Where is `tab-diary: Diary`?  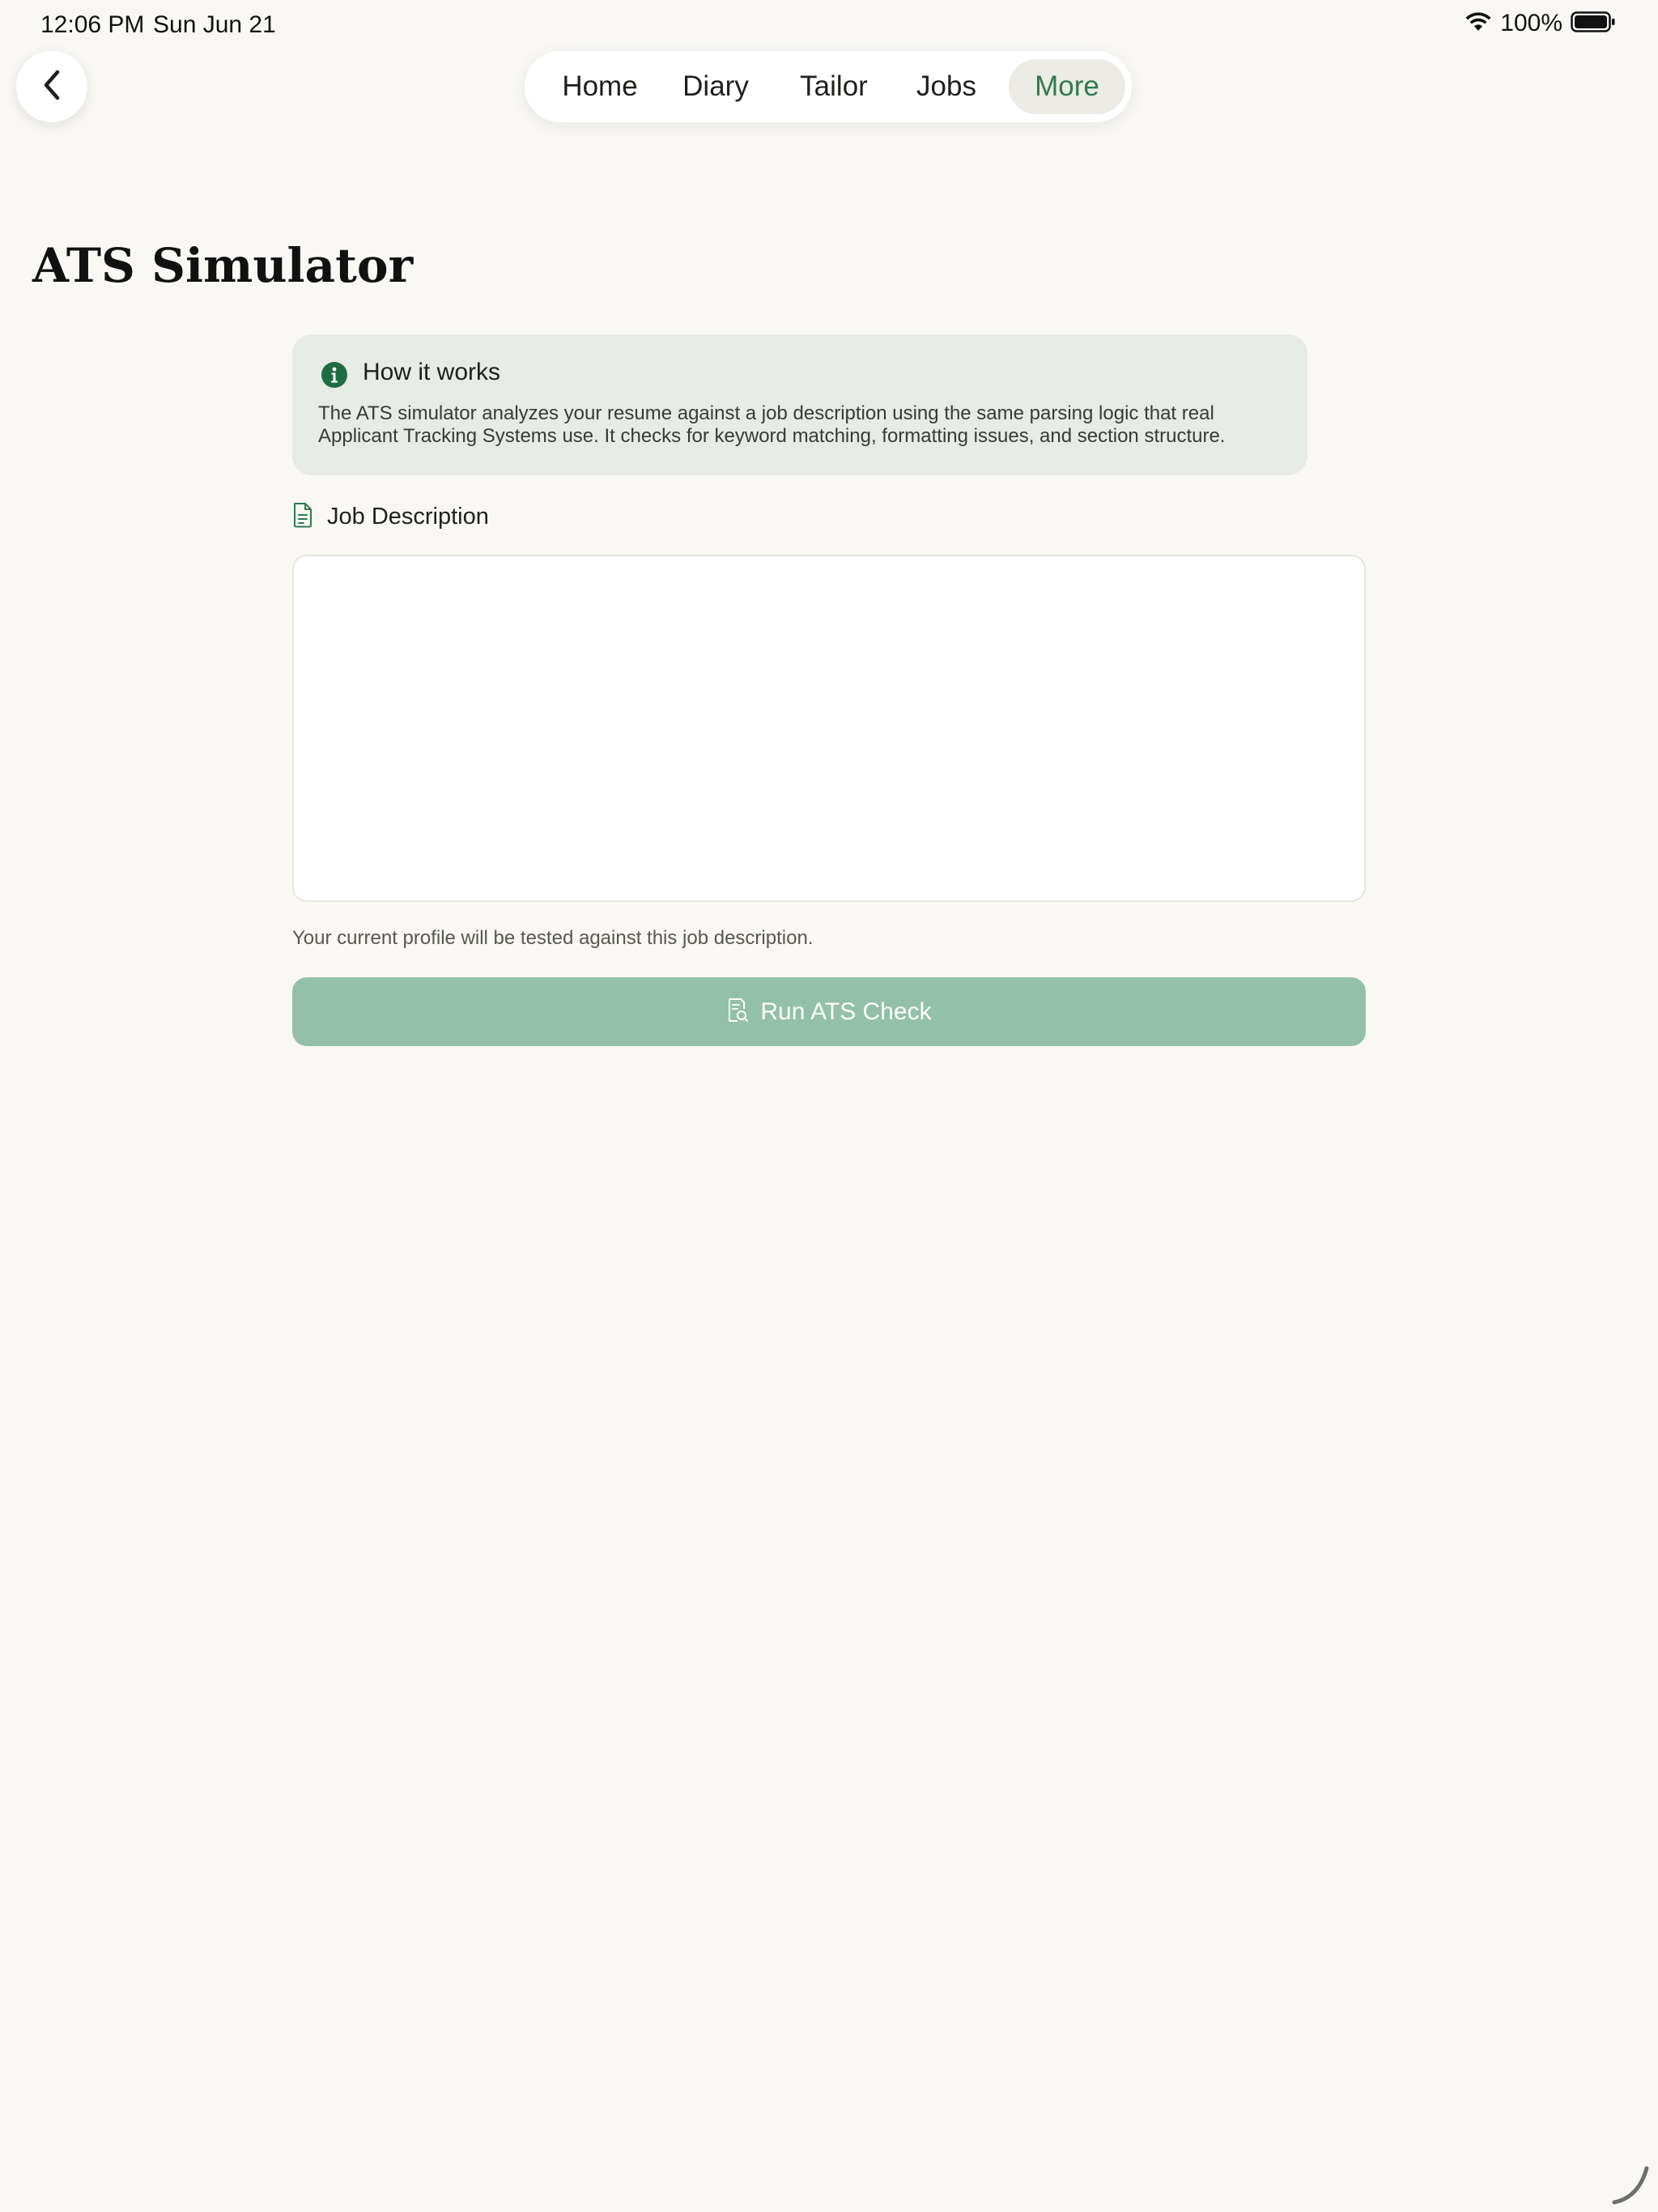
tab-diary: Diary is located at coordinates (715, 87).